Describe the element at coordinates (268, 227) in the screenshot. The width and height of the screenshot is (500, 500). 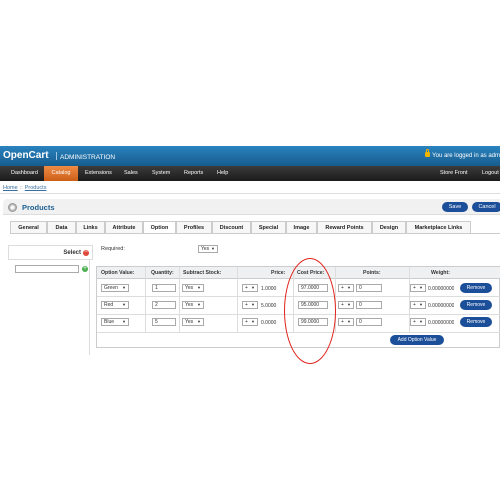
I see `tab-special: Special` at that location.